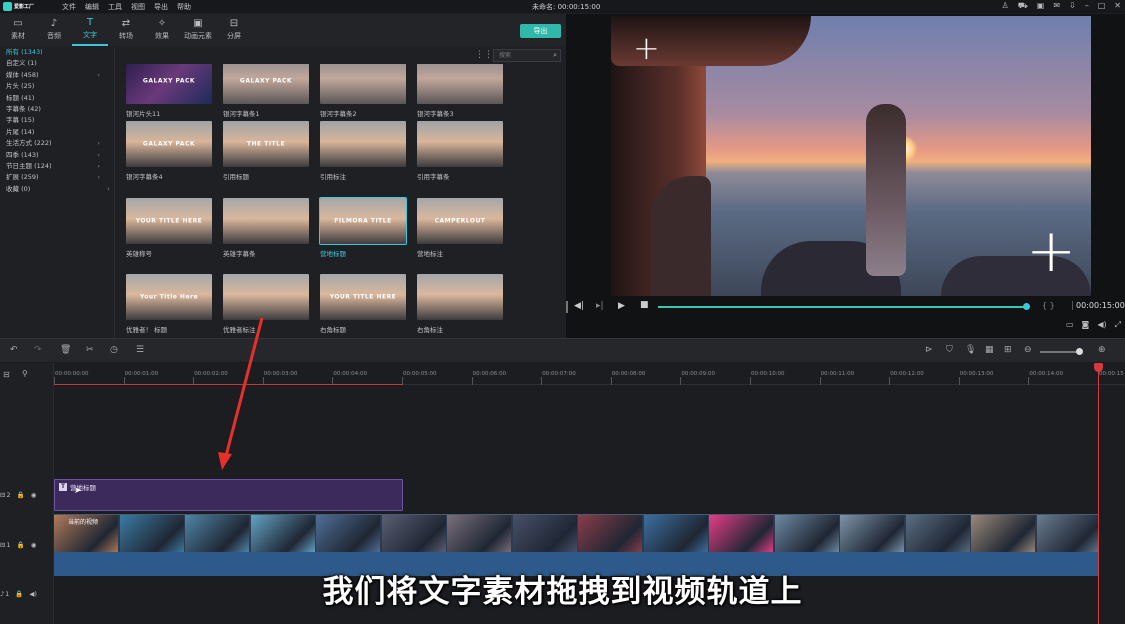 The width and height of the screenshot is (1125, 624). Describe the element at coordinates (241, 393) in the screenshot. I see `drag-arrow-annotation` at that location.